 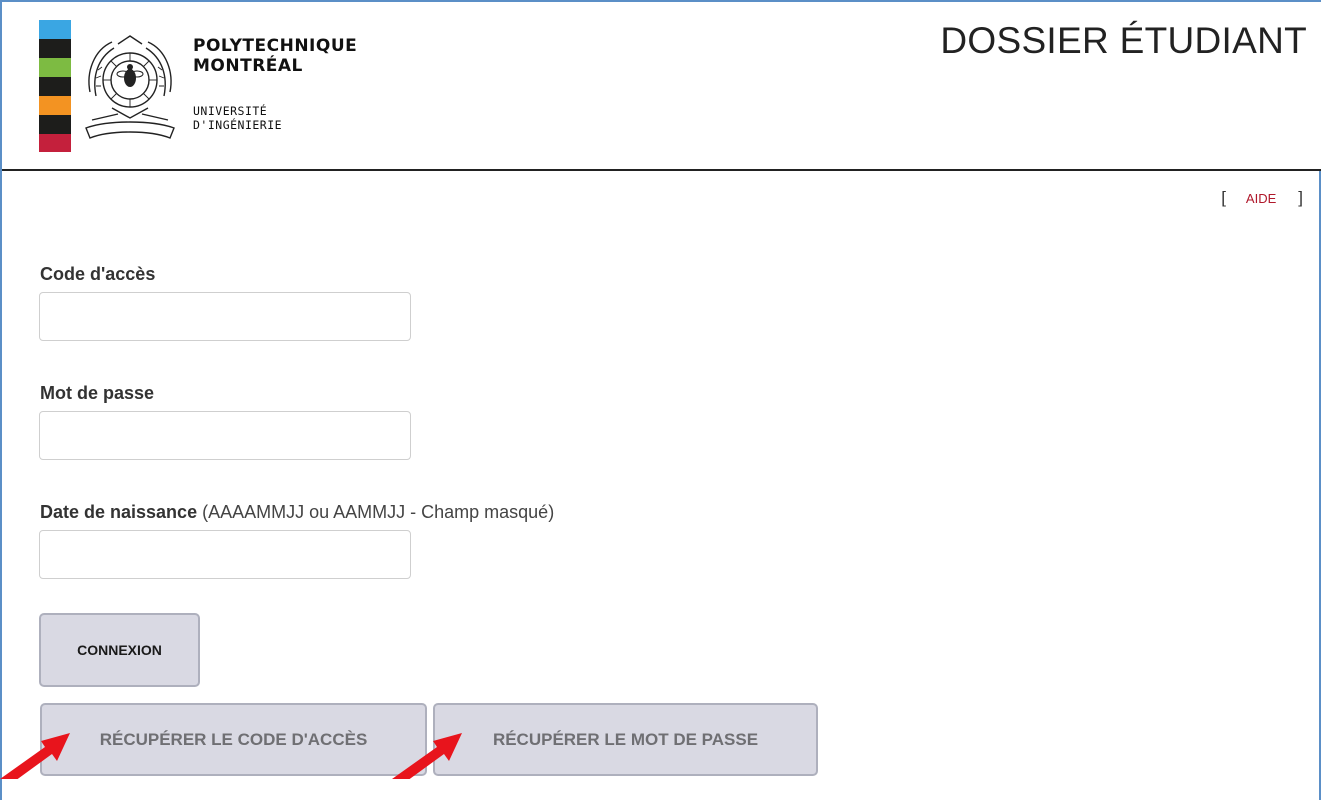 I want to click on brand-color-bar, so click(x=55, y=86).